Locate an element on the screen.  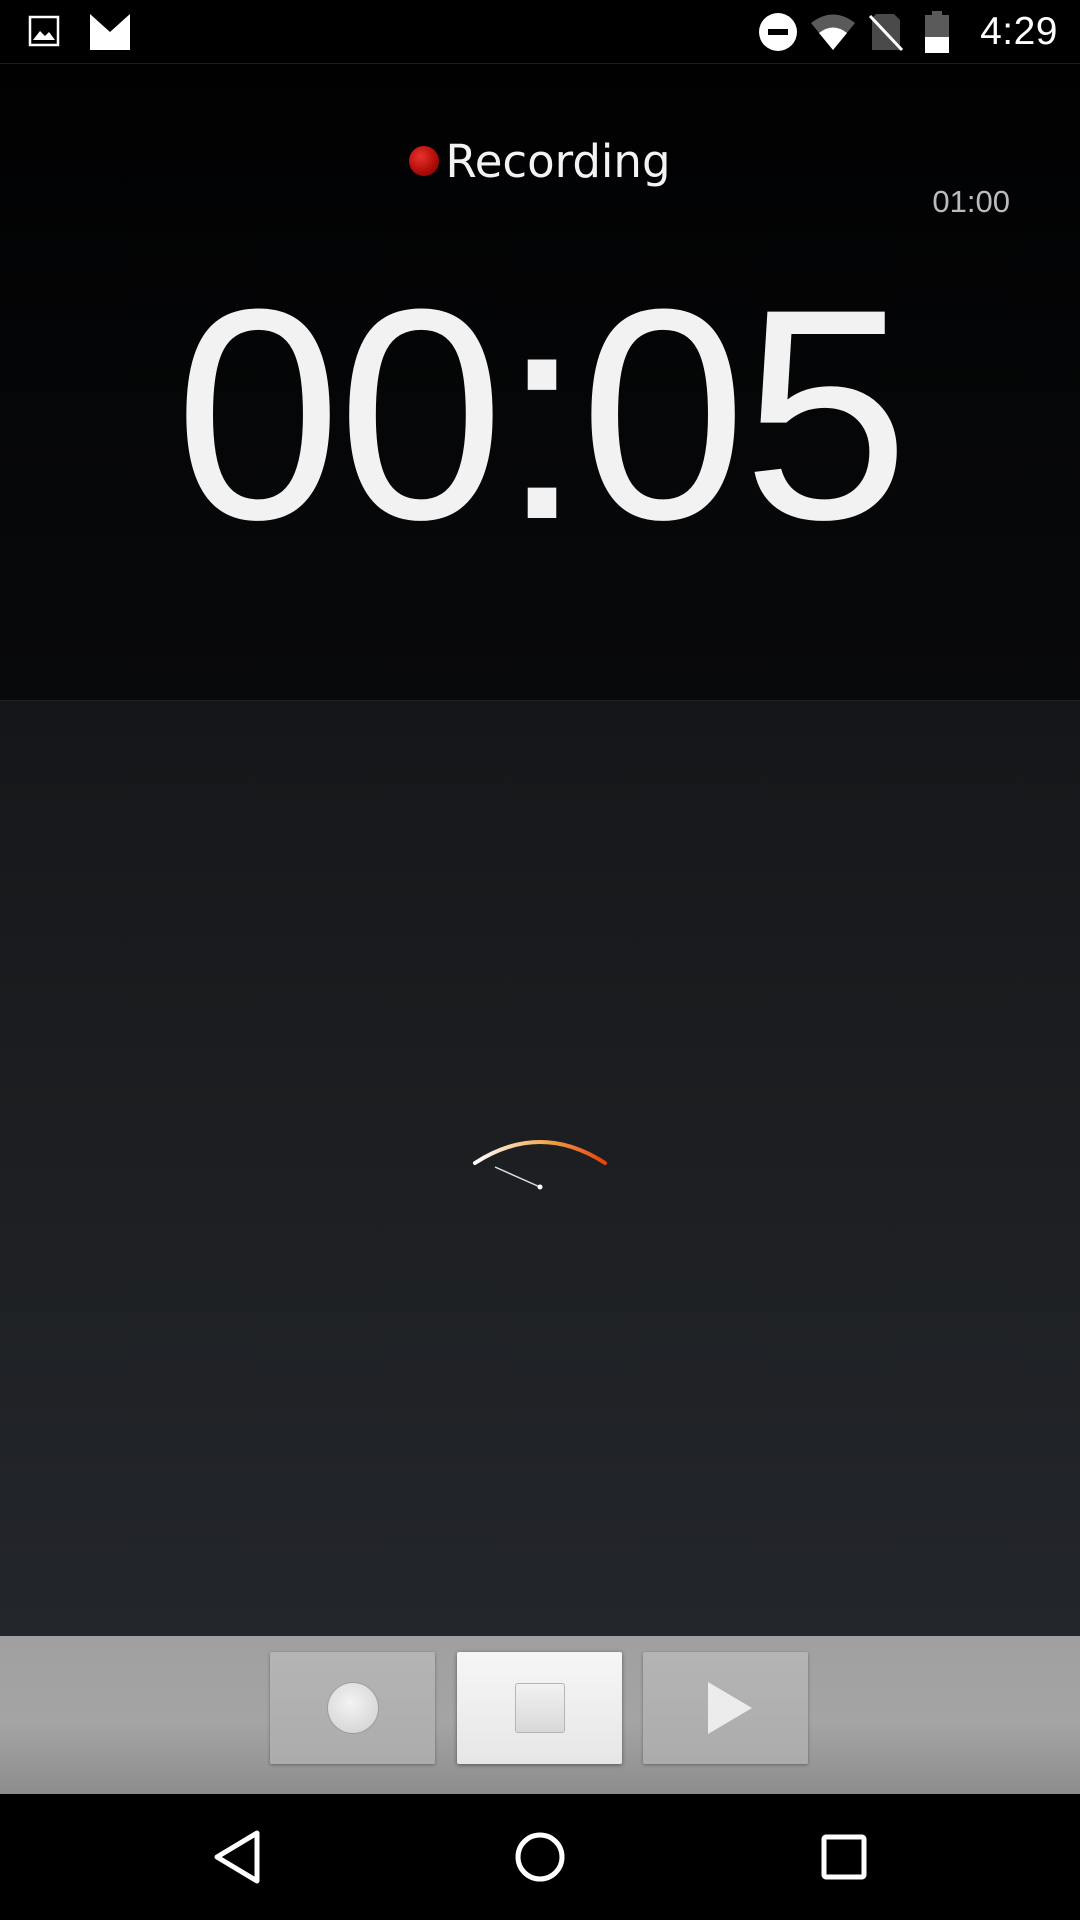
gmail-notification-icon is located at coordinates (110, 34).